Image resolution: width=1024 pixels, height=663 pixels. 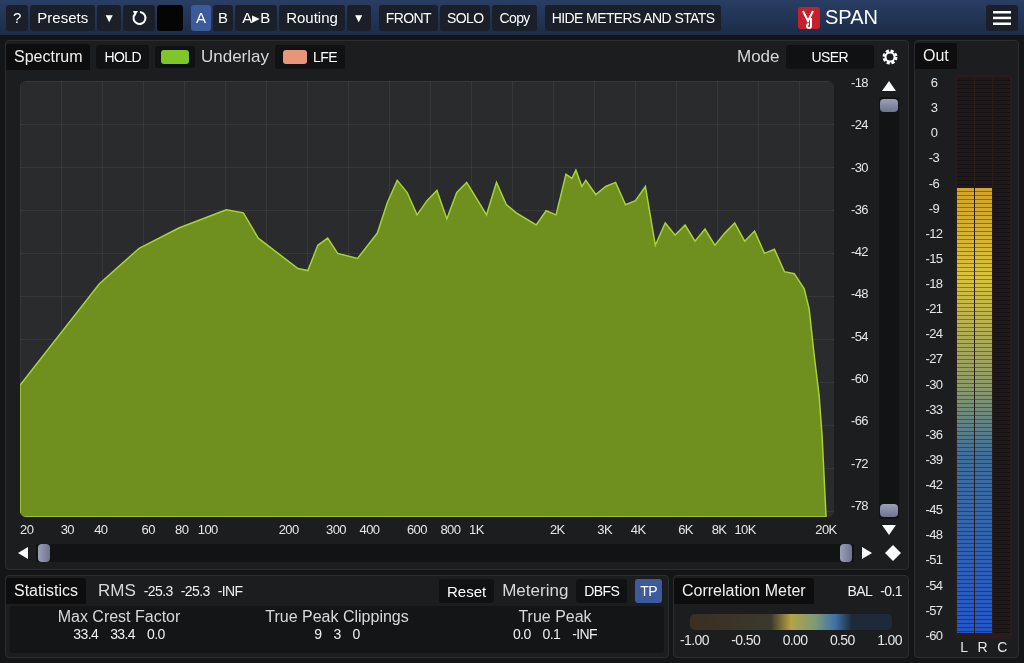 What do you see at coordinates (117, 591) in the screenshot?
I see `rms-label: RMS` at bounding box center [117, 591].